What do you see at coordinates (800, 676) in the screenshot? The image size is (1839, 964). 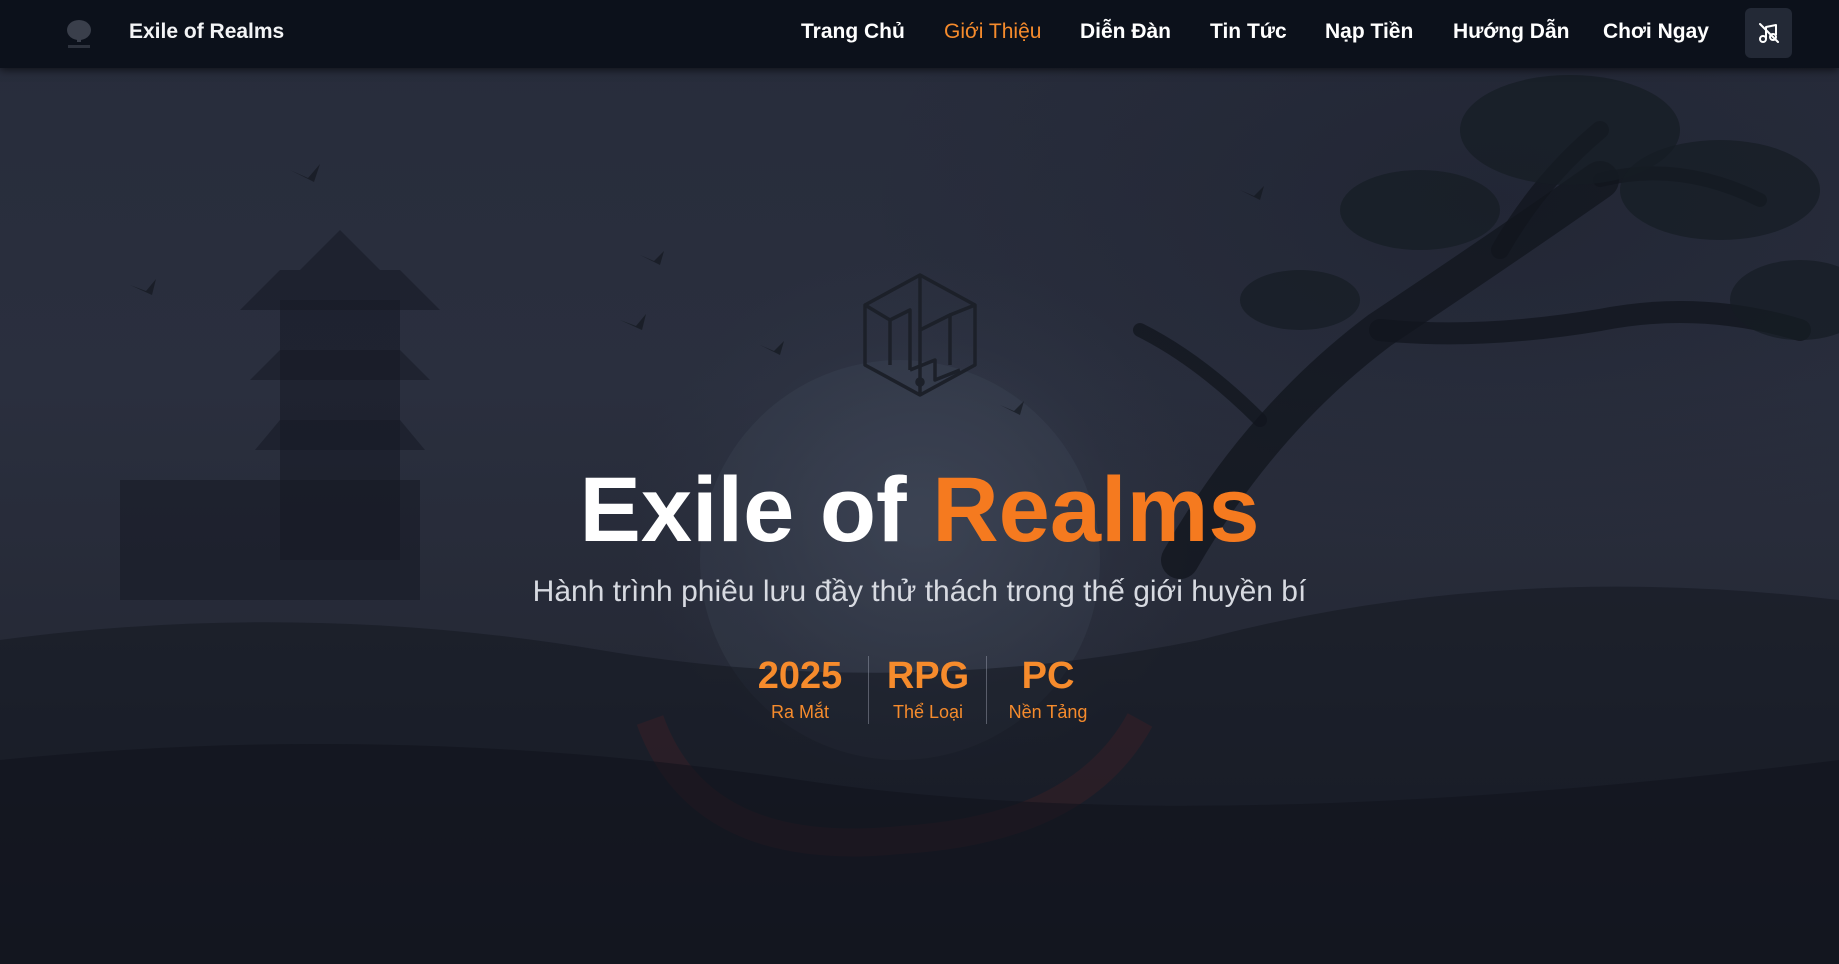 I see `stat-value: 2025` at bounding box center [800, 676].